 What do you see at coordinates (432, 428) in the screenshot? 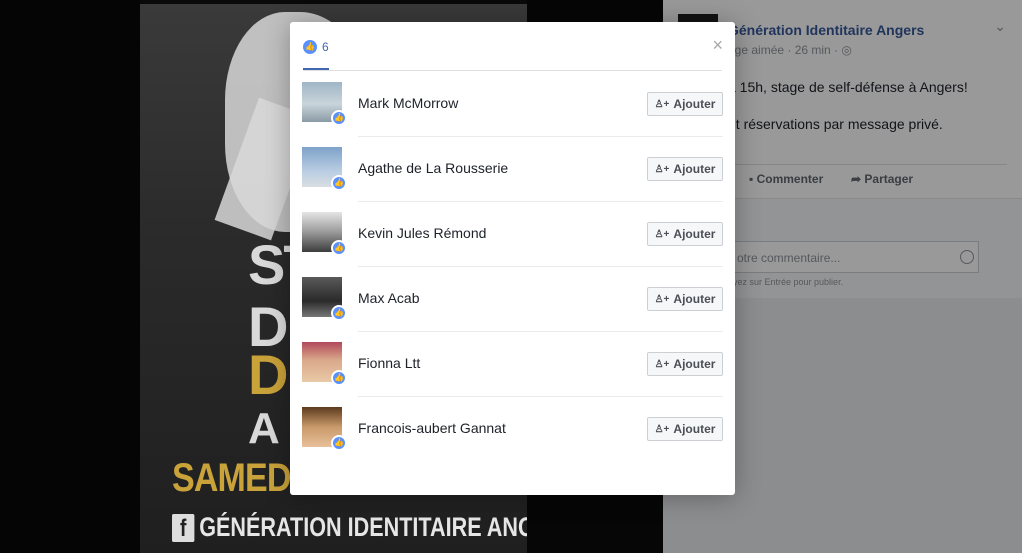
I see `person-name: Francois-aubert Gannat` at bounding box center [432, 428].